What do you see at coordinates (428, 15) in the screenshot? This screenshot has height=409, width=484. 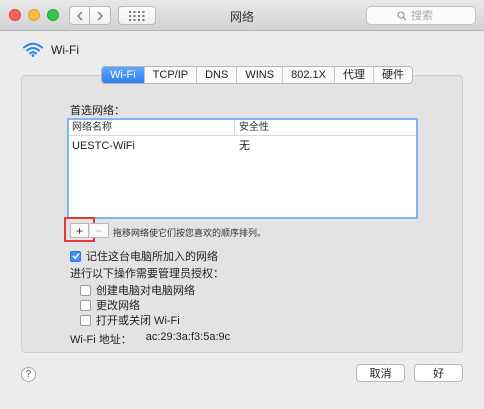 I see `search-input` at bounding box center [428, 15].